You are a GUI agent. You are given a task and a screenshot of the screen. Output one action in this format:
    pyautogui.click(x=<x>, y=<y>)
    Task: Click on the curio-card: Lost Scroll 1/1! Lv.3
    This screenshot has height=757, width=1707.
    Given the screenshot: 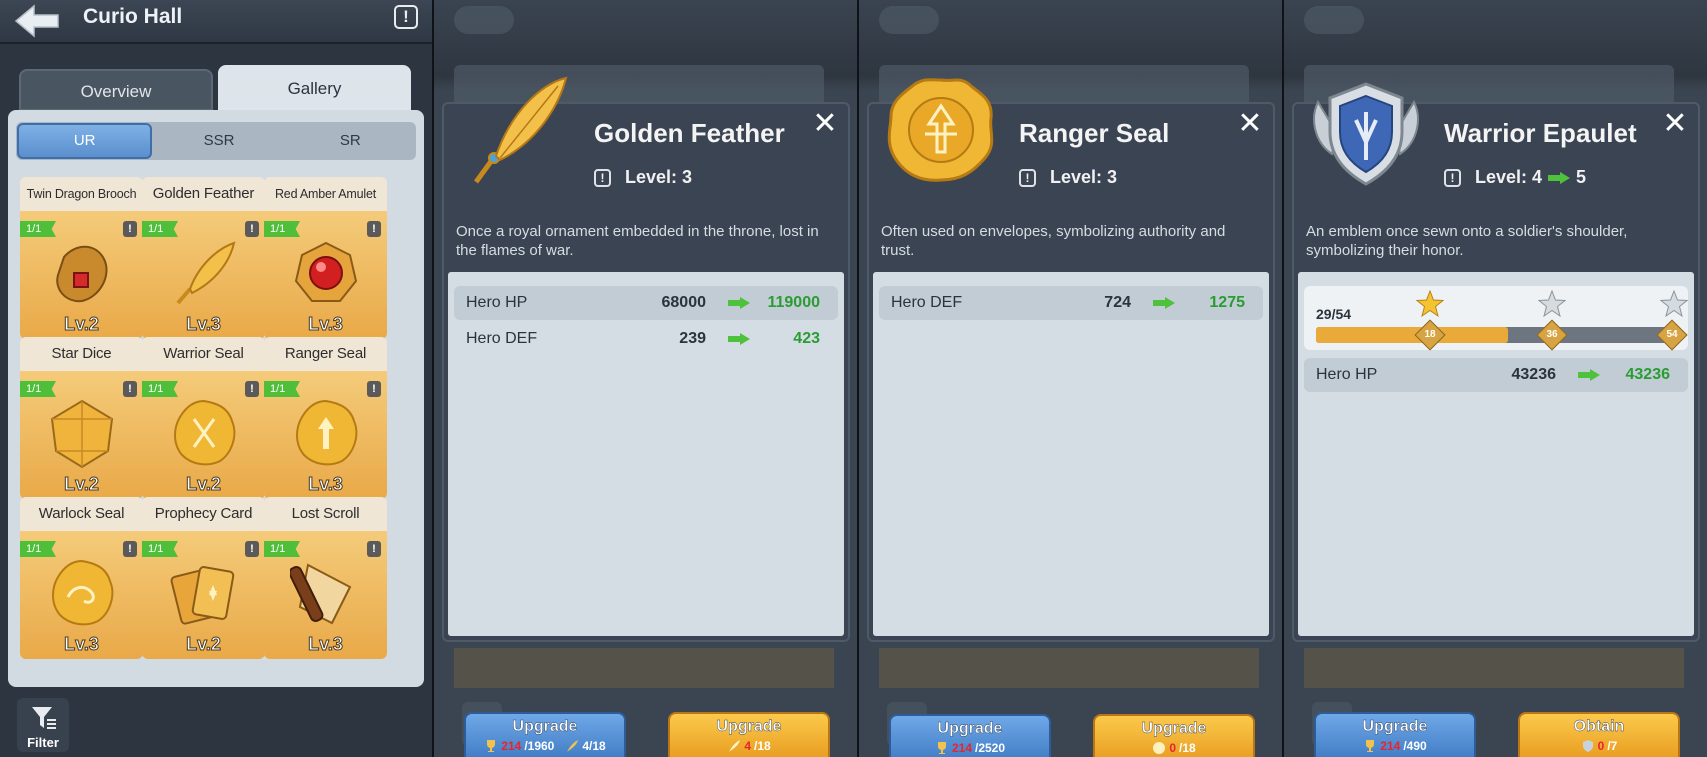 What is the action you would take?
    pyautogui.click(x=325, y=578)
    